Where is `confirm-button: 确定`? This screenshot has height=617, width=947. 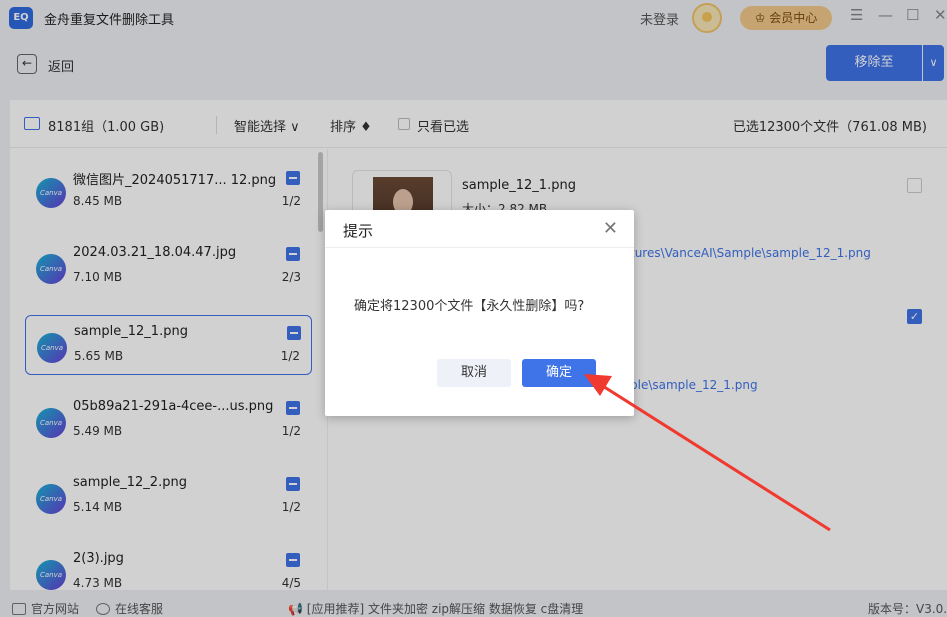
confirm-button: 确定 is located at coordinates (559, 373).